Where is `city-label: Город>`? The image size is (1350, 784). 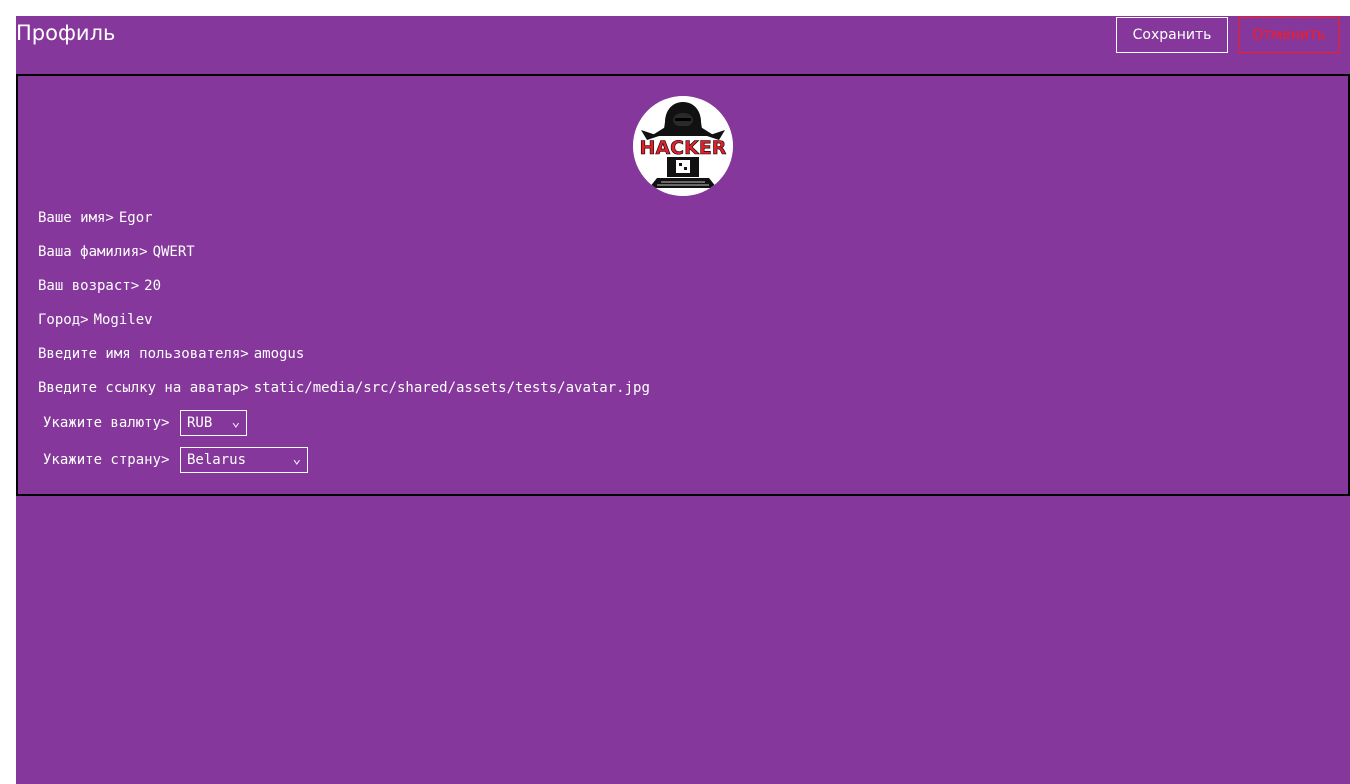 city-label: Город> is located at coordinates (63, 320).